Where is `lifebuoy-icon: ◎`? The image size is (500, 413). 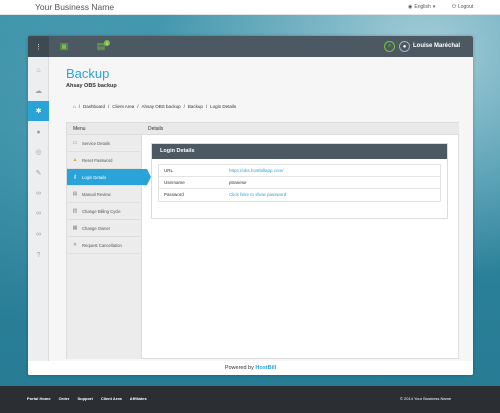 lifebuoy-icon: ◎ is located at coordinates (38, 152).